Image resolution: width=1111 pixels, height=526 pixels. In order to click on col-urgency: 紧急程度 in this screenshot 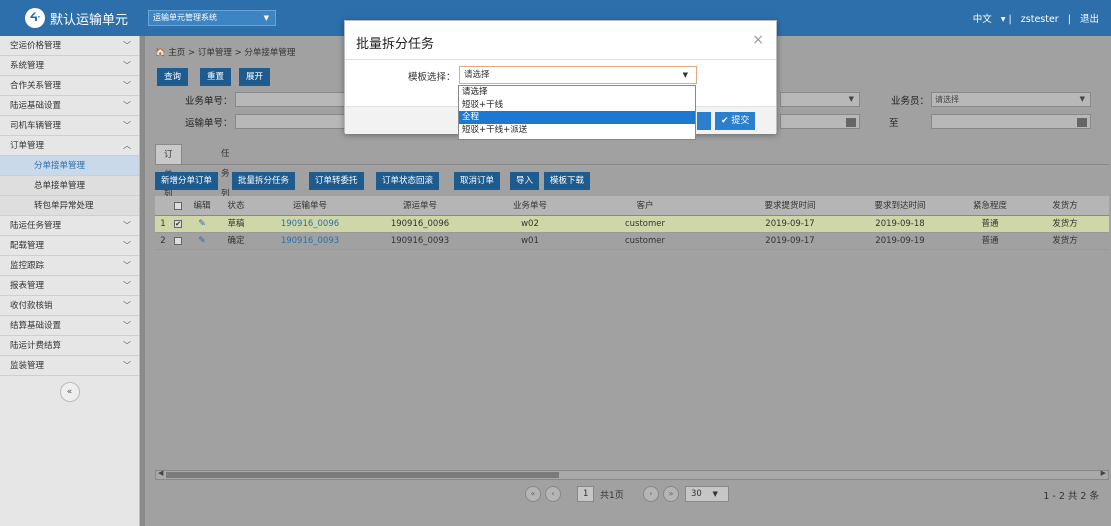, I will do `click(990, 205)`.